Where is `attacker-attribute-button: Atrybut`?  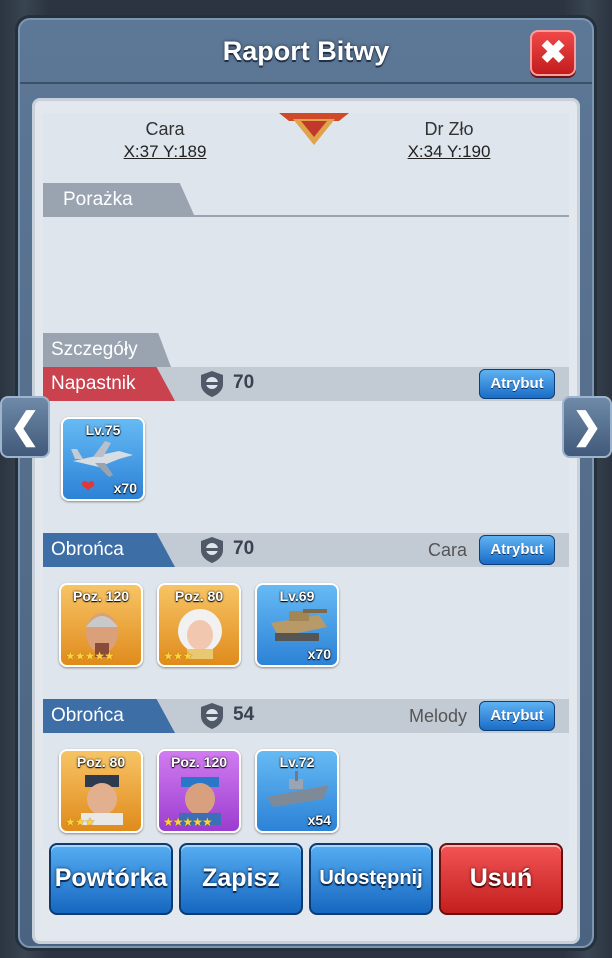 attacker-attribute-button: Atrybut is located at coordinates (517, 384).